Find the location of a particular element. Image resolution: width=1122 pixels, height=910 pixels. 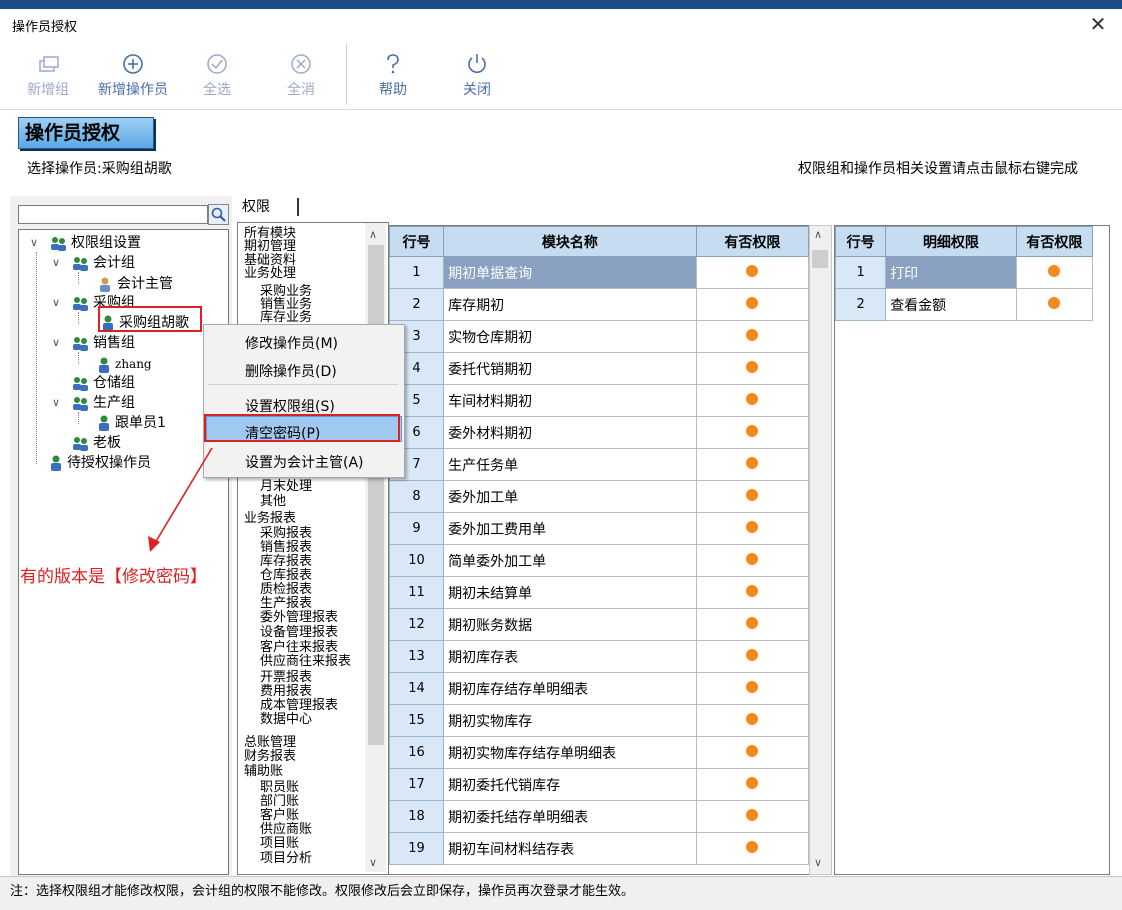

module-item: 库存业务 is located at coordinates (286, 317).